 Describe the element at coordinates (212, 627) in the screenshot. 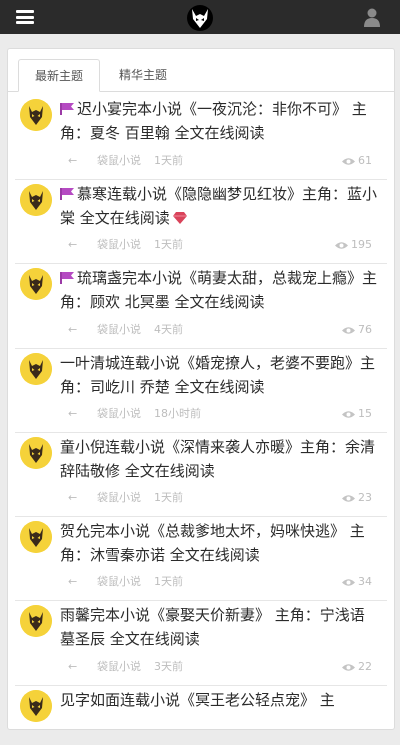

I see `topic-title-text: 雨馨完本小说《豪娶天价新妻》 主角：宁浅语 墓圣辰 全文在线阅读` at that location.